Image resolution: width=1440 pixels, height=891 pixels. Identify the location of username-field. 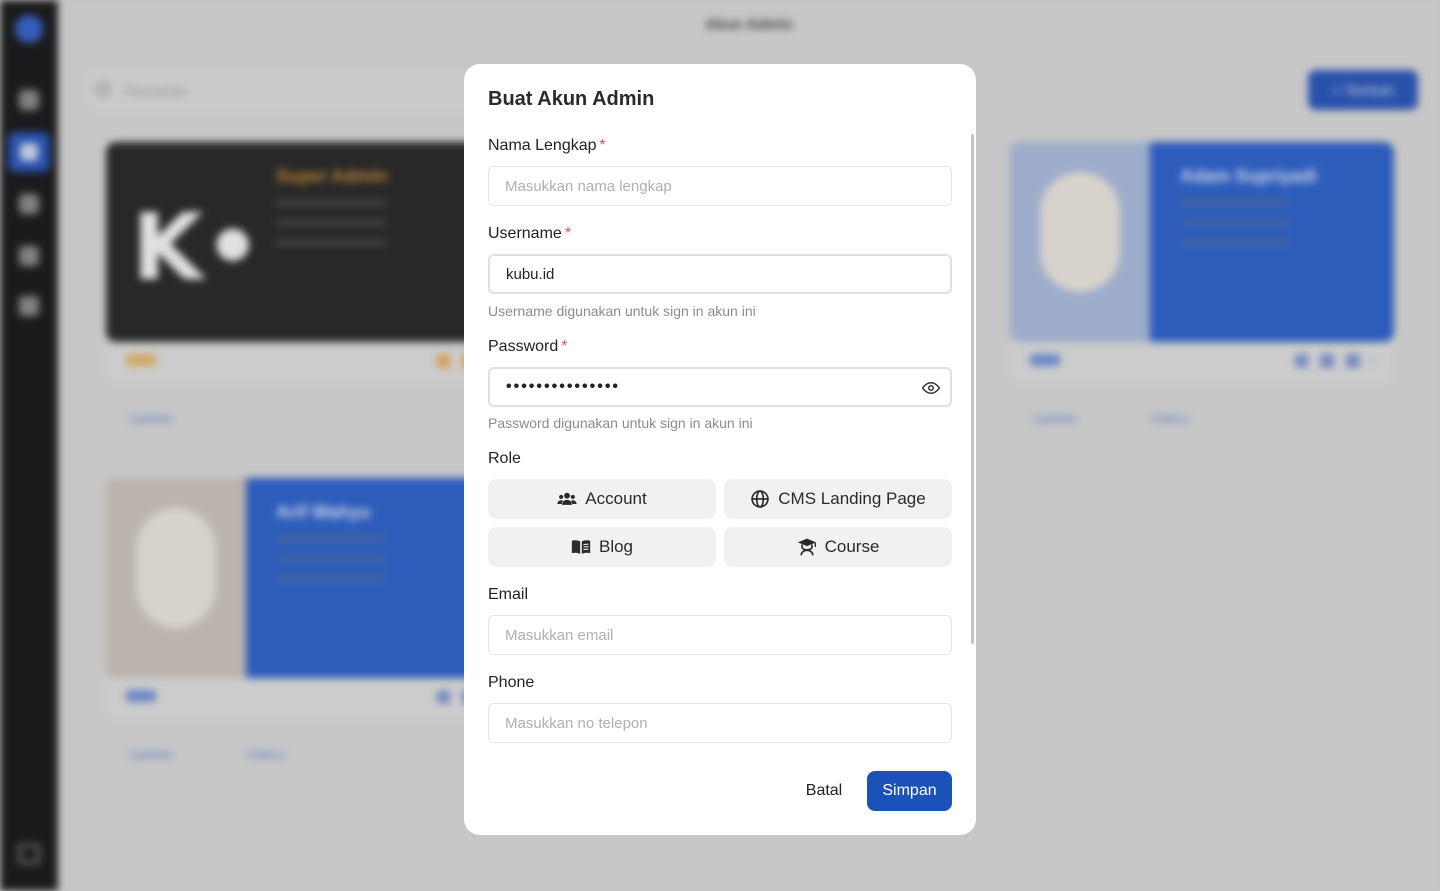
(720, 274).